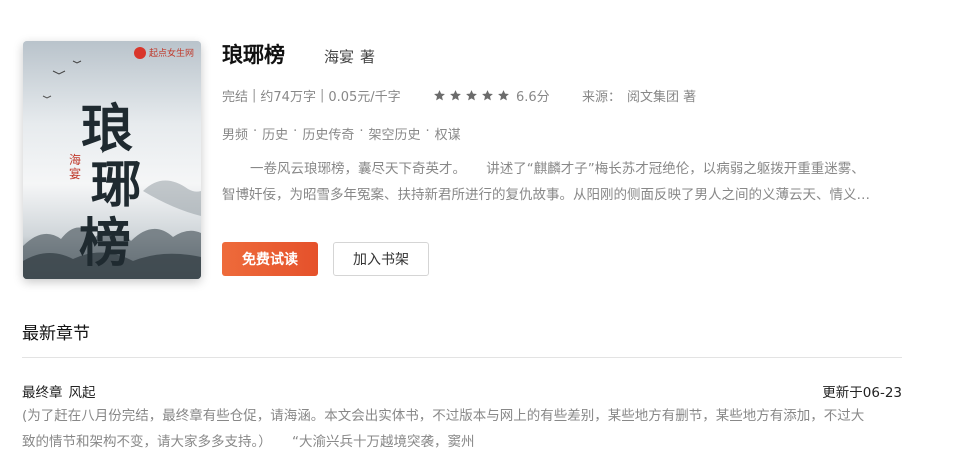 The height and width of the screenshot is (471, 953). Describe the element at coordinates (235, 133) in the screenshot. I see `tag-item: 男频` at that location.